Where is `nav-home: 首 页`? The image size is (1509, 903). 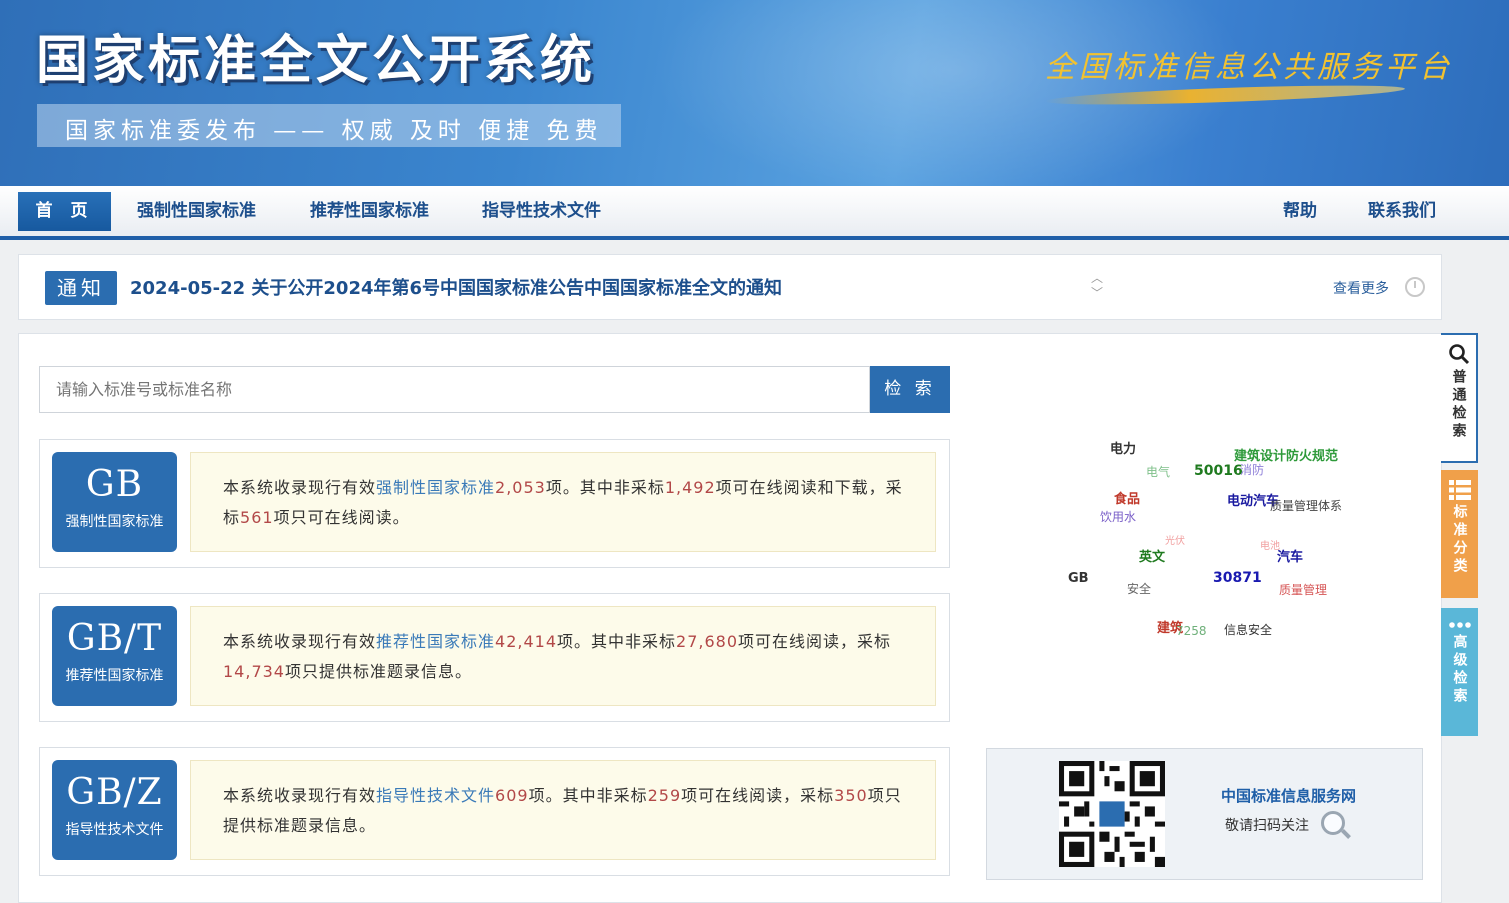
nav-home: 首 页 is located at coordinates (64, 211).